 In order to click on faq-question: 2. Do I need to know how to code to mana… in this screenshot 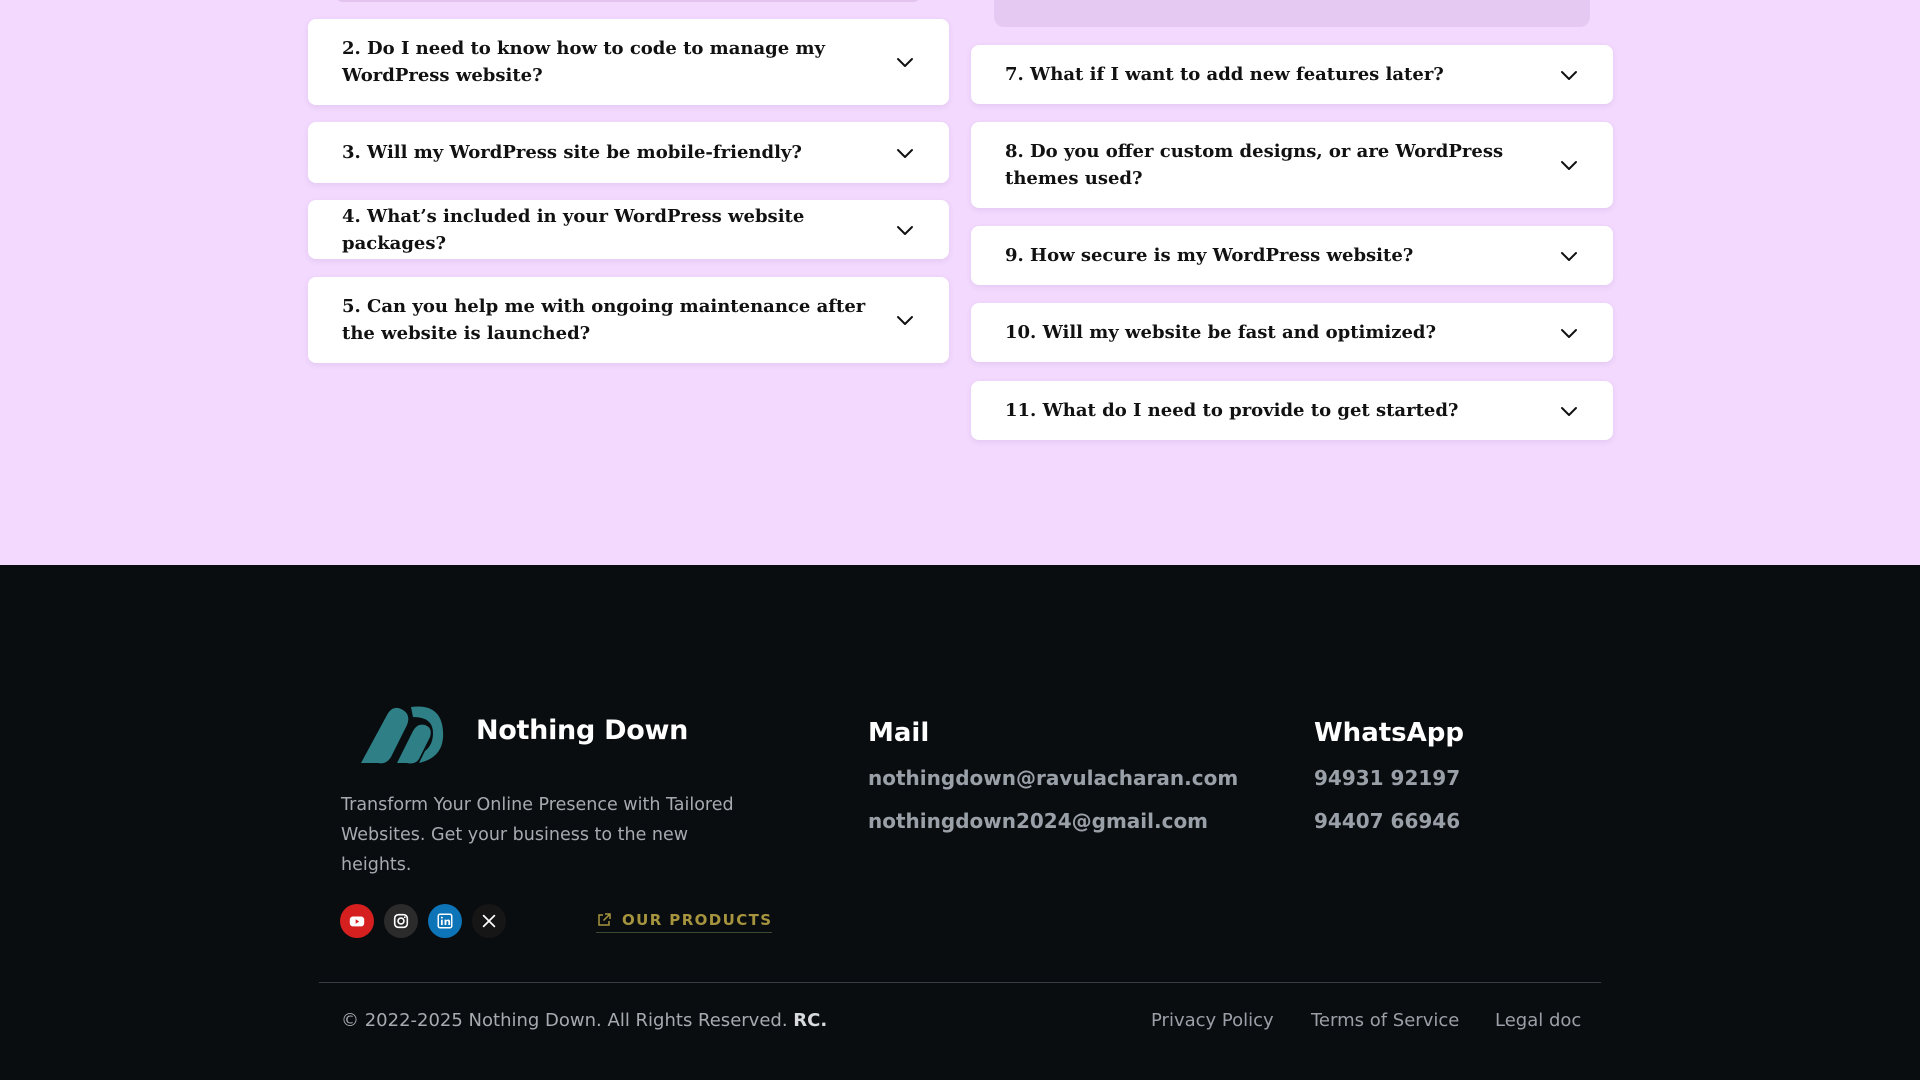, I will do `click(583, 62)`.